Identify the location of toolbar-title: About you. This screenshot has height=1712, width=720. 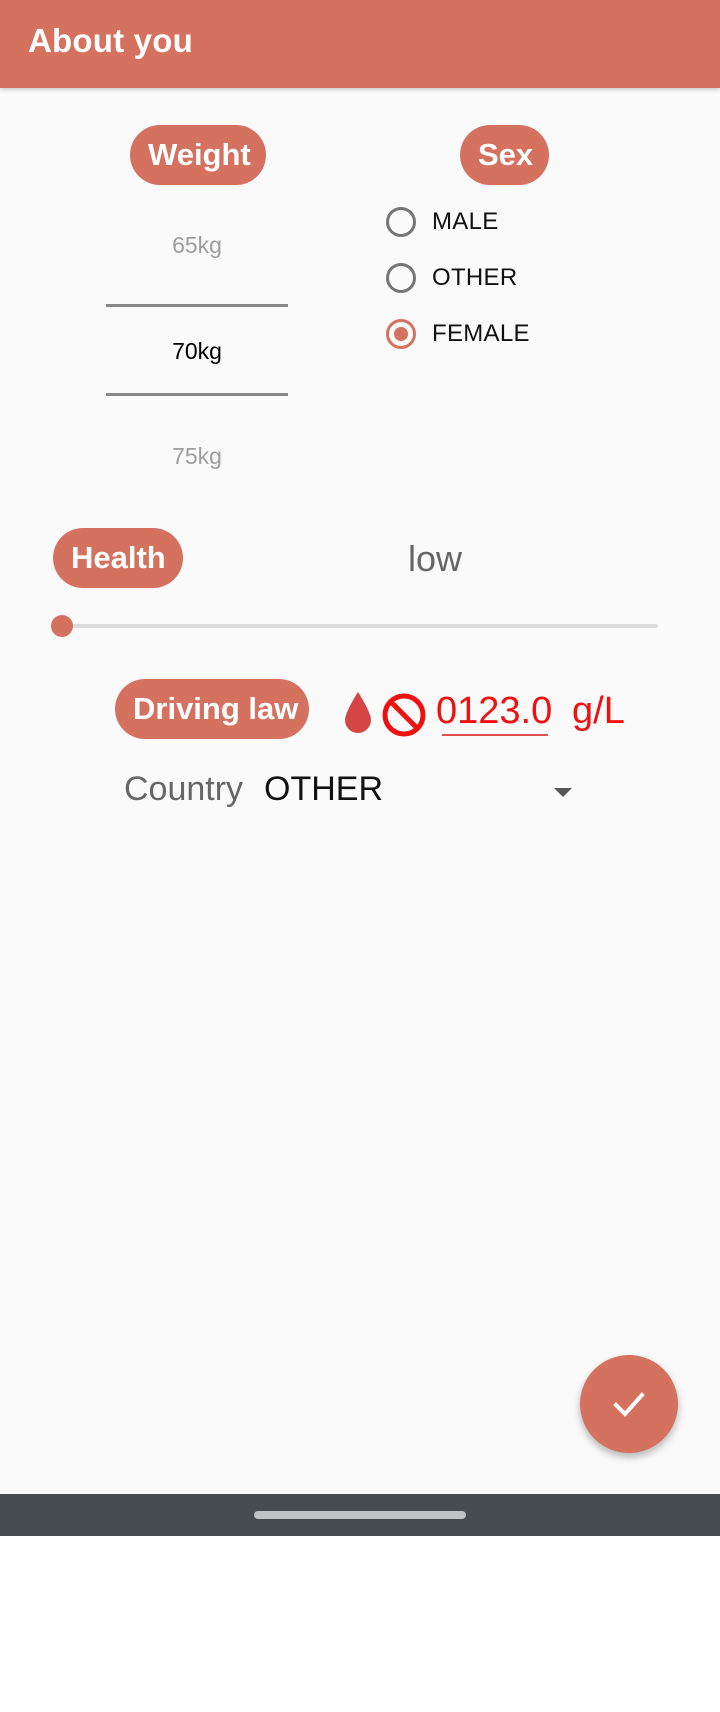
(110, 40).